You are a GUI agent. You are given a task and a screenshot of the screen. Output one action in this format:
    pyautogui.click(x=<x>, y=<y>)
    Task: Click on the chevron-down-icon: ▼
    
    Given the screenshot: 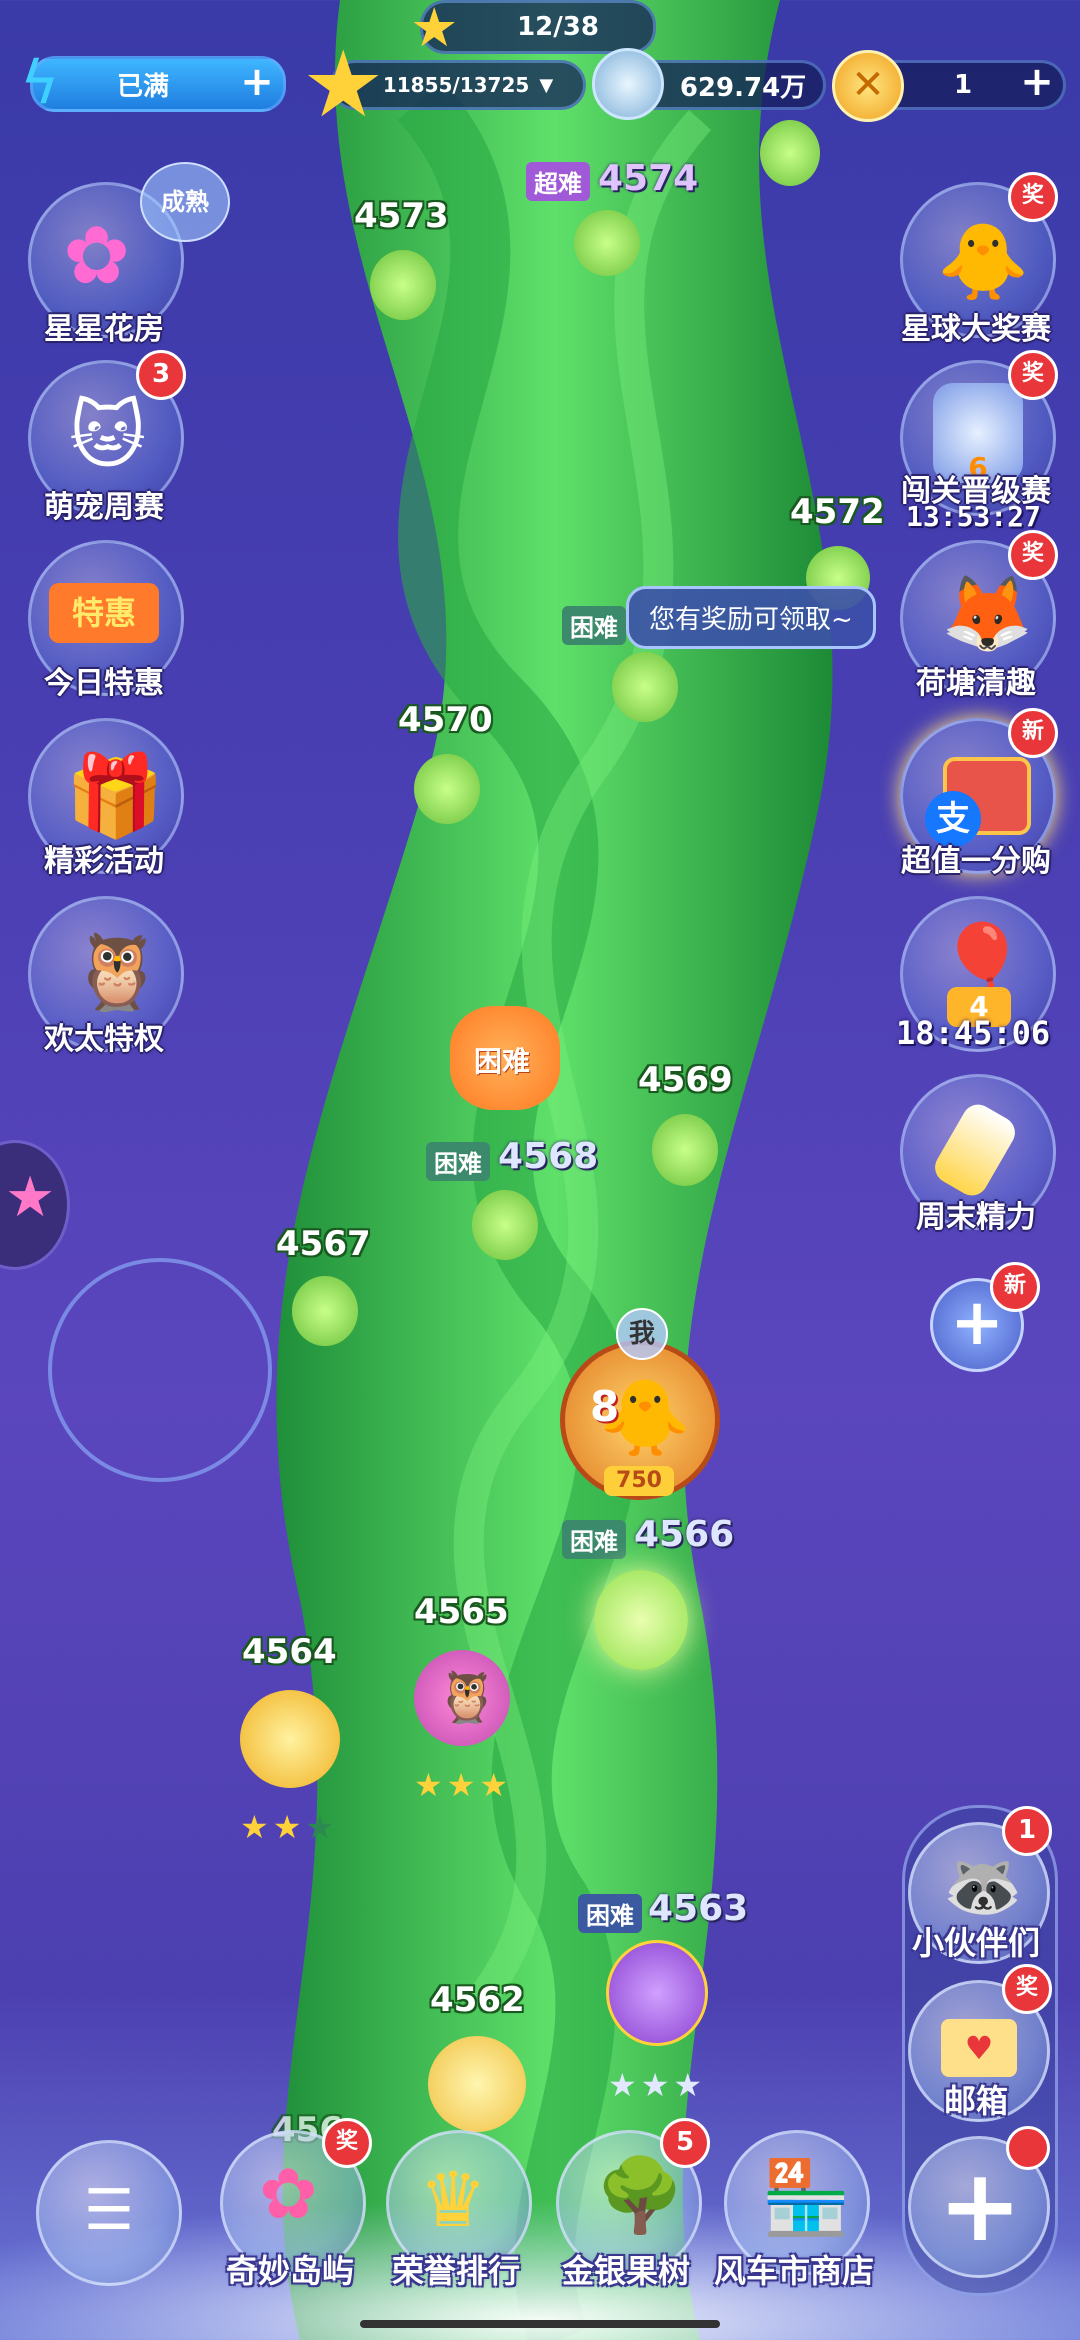 What is the action you would take?
    pyautogui.click(x=546, y=85)
    